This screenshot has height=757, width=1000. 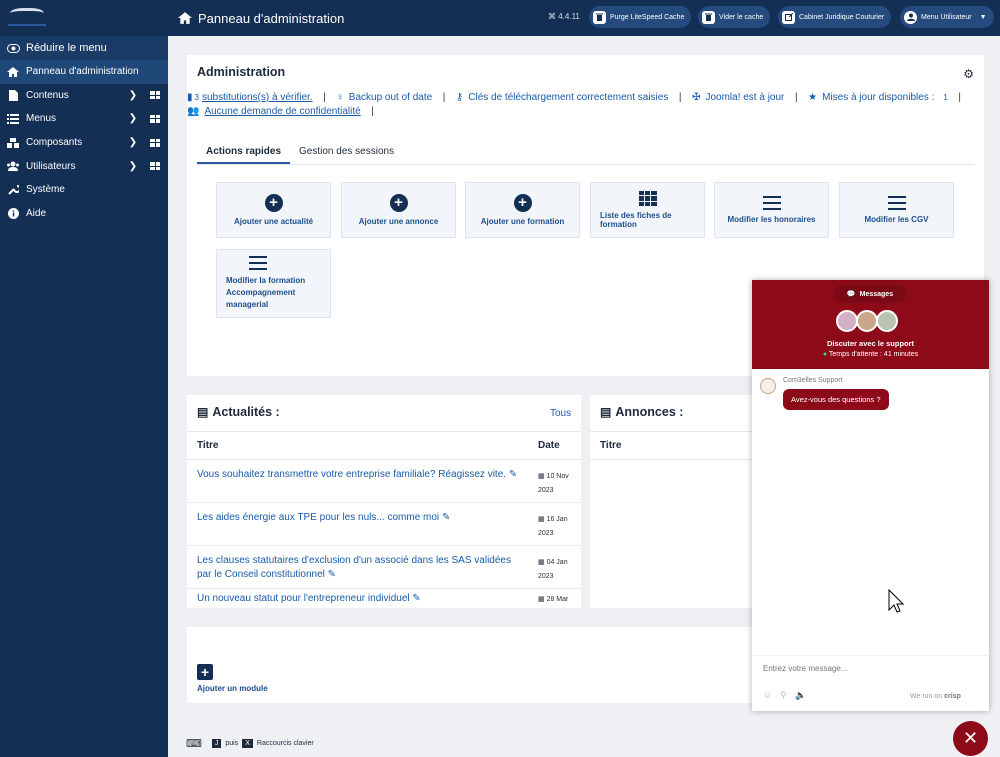 What do you see at coordinates (945, 97) in the screenshot?
I see `updates-count: 1` at bounding box center [945, 97].